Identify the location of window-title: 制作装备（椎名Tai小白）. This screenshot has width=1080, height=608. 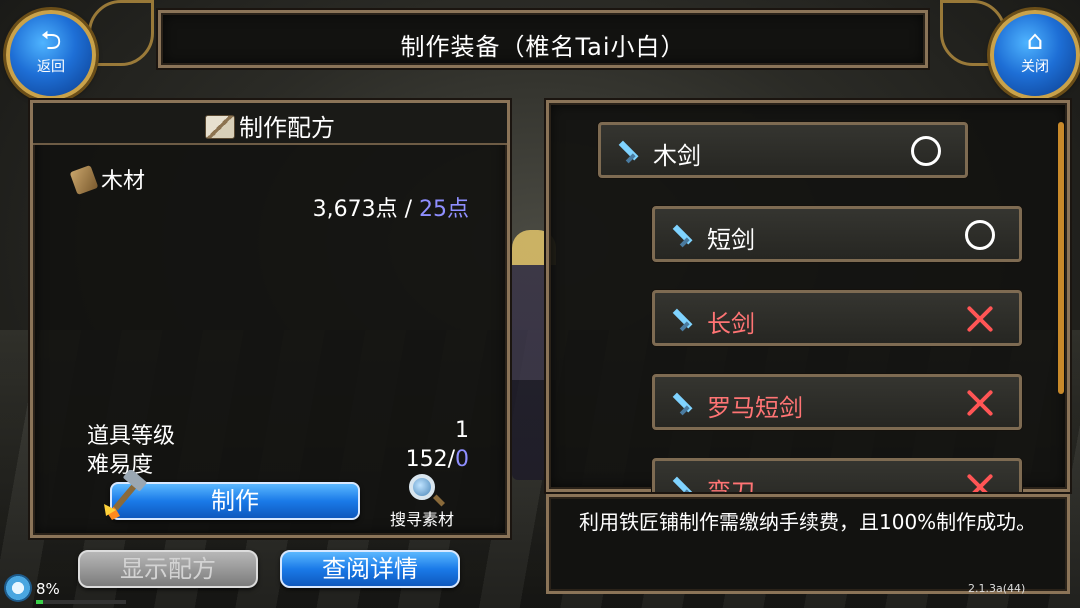
(543, 47).